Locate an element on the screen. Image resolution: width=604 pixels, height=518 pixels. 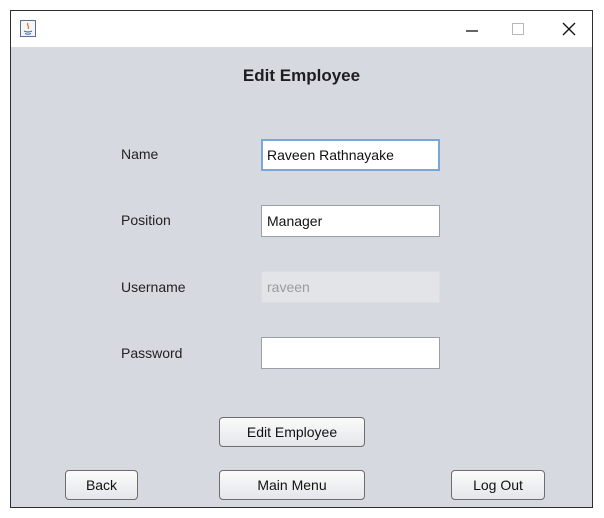
password-label: Password is located at coordinates (152, 353).